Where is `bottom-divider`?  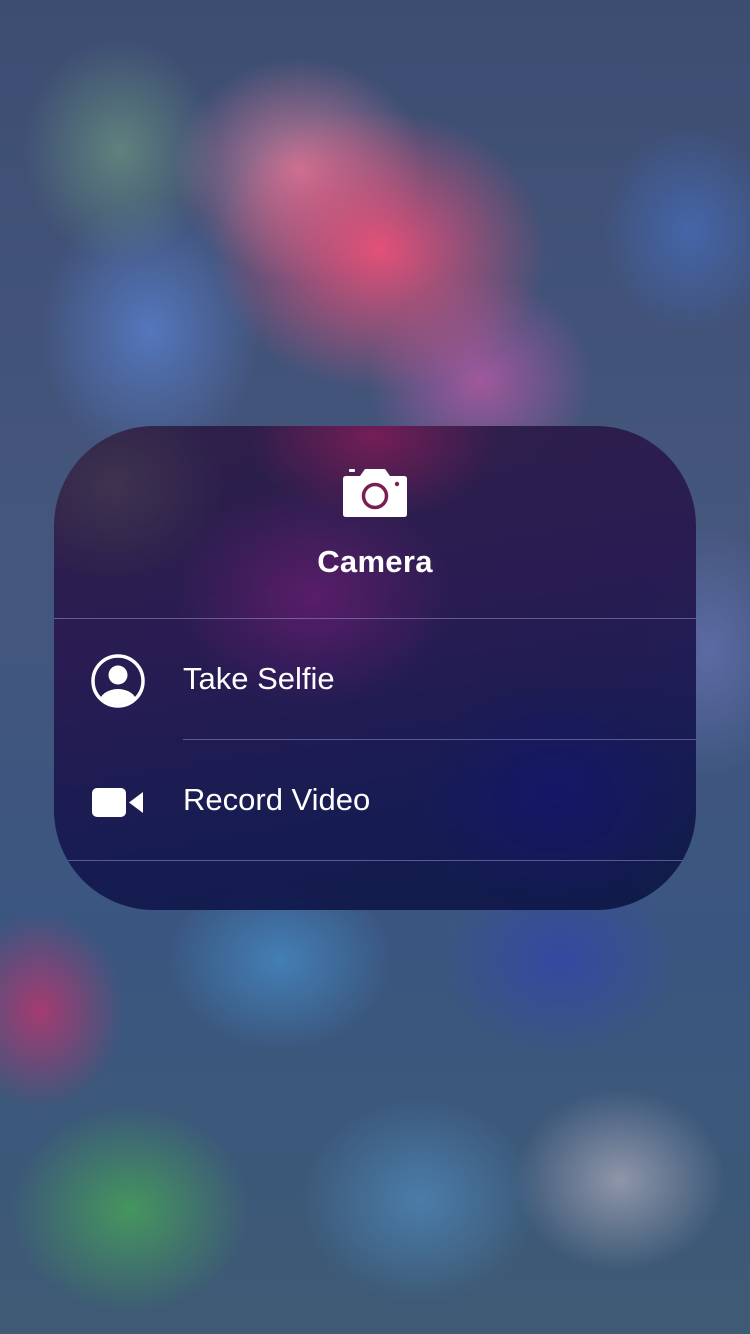
bottom-divider is located at coordinates (375, 860).